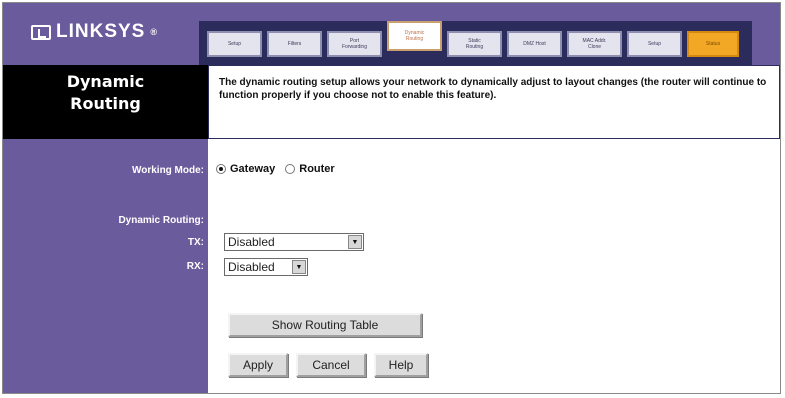  Describe the element at coordinates (294, 44) in the screenshot. I see `tab-filters: Filters` at that location.